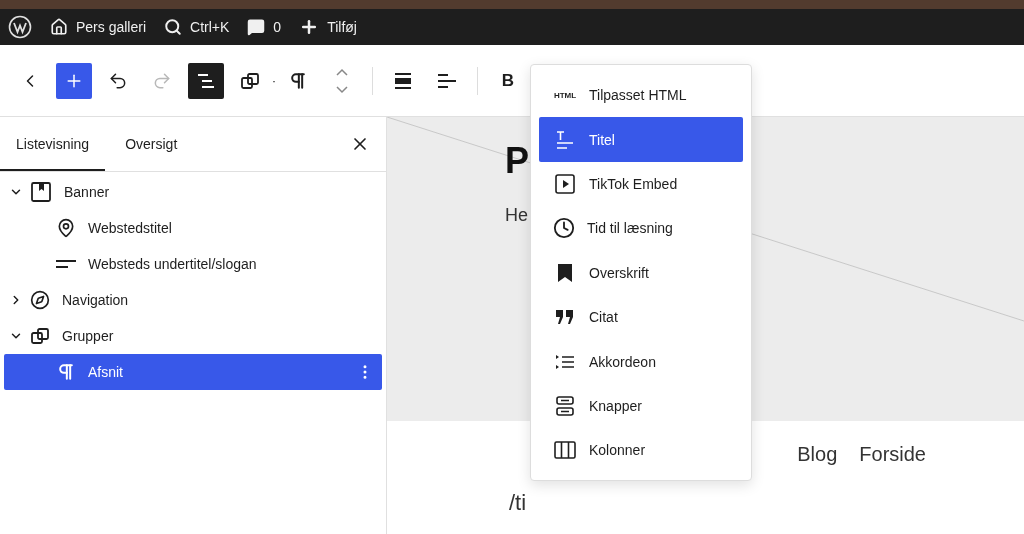 This screenshot has height=534, width=1024. What do you see at coordinates (641, 184) in the screenshot?
I see `block-option: TikTok Embed` at bounding box center [641, 184].